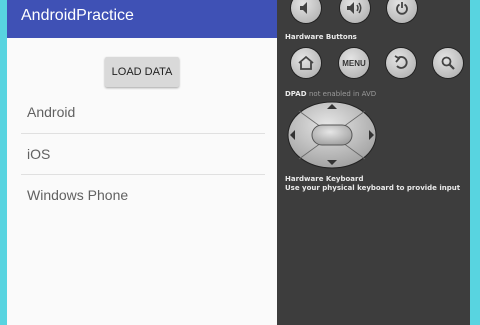 The height and width of the screenshot is (325, 480). Describe the element at coordinates (142, 72) in the screenshot. I see `load-data-button: LOAD DATA` at that location.